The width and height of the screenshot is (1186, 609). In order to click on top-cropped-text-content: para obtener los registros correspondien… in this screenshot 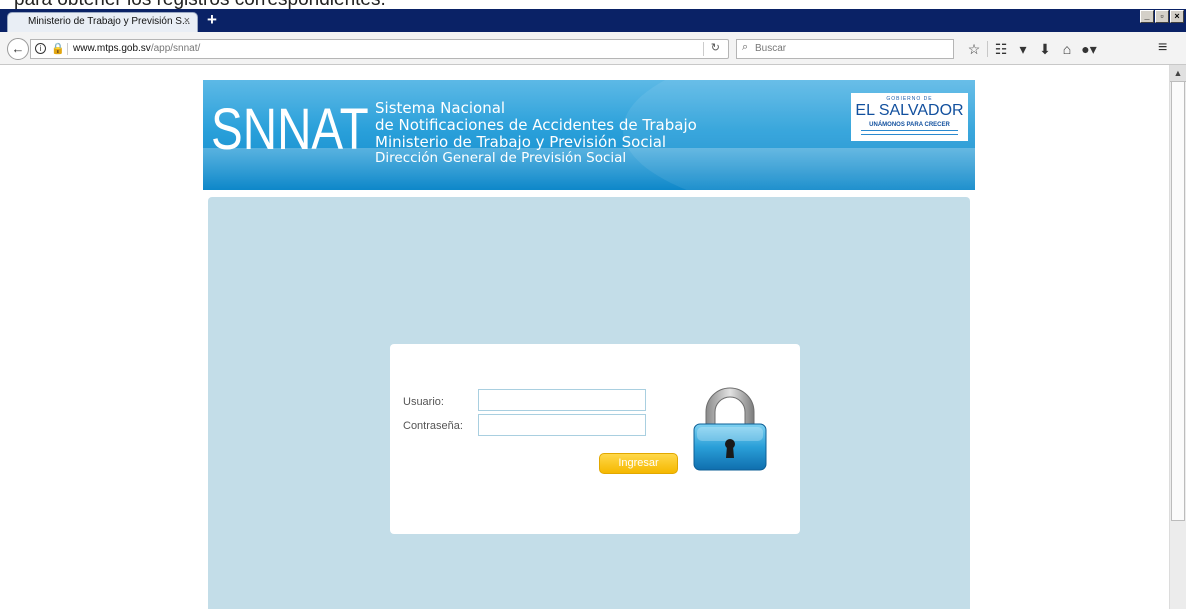, I will do `click(200, 4)`.